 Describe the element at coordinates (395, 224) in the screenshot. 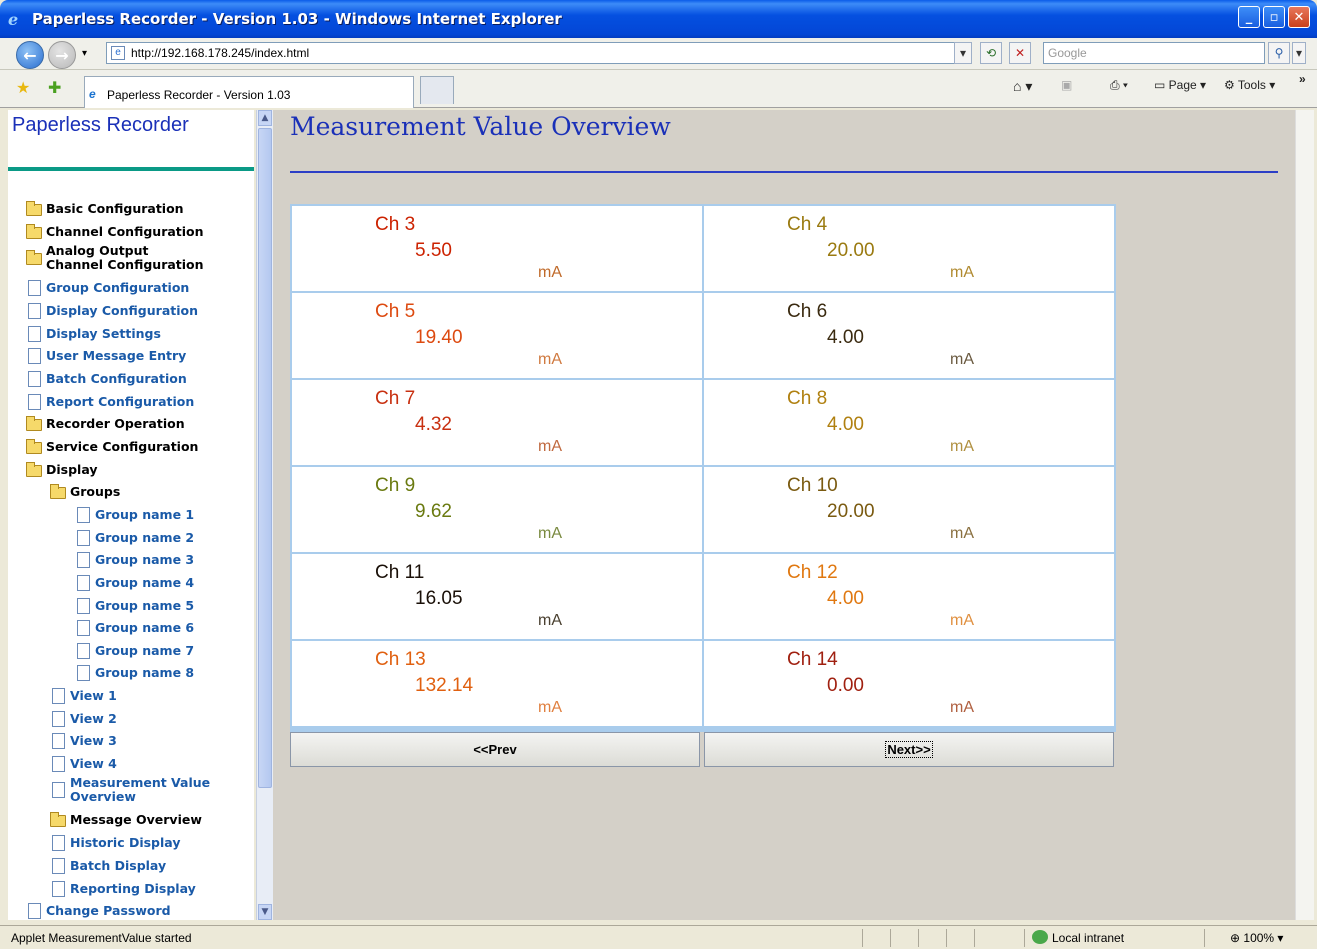

I see `channel-name: Ch 3` at that location.